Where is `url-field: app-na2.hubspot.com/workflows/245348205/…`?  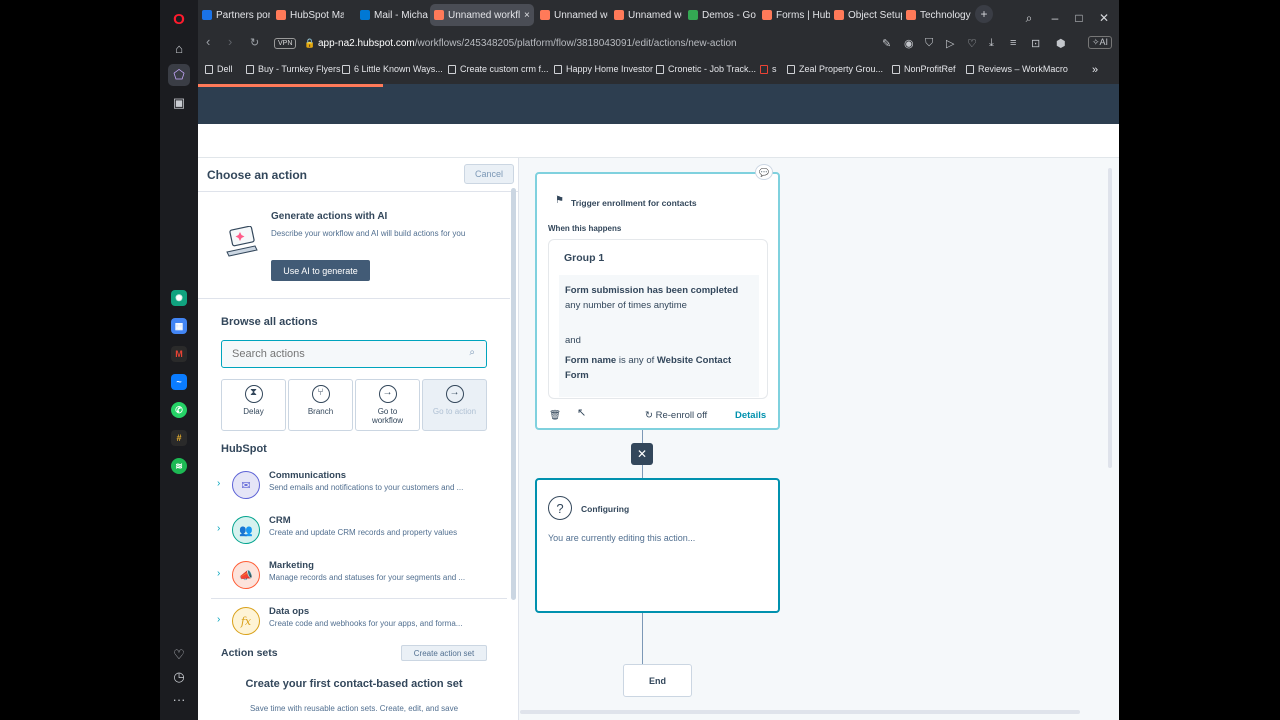
url-field: app-na2.hubspot.com/workflows/245348205/… is located at coordinates (527, 43).